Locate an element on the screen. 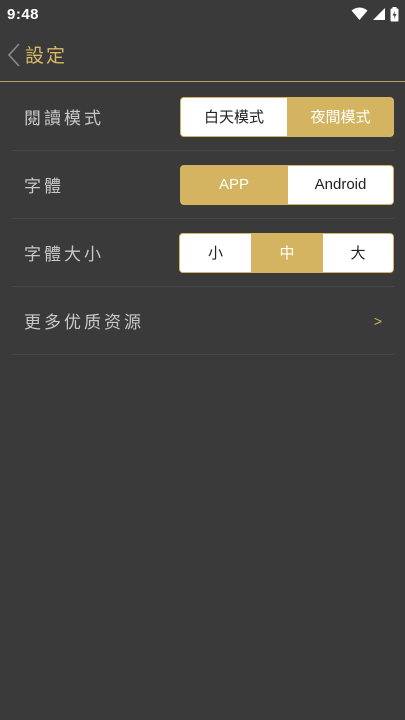 The image size is (405, 720). font-segmented-control: APP Android is located at coordinates (287, 184).